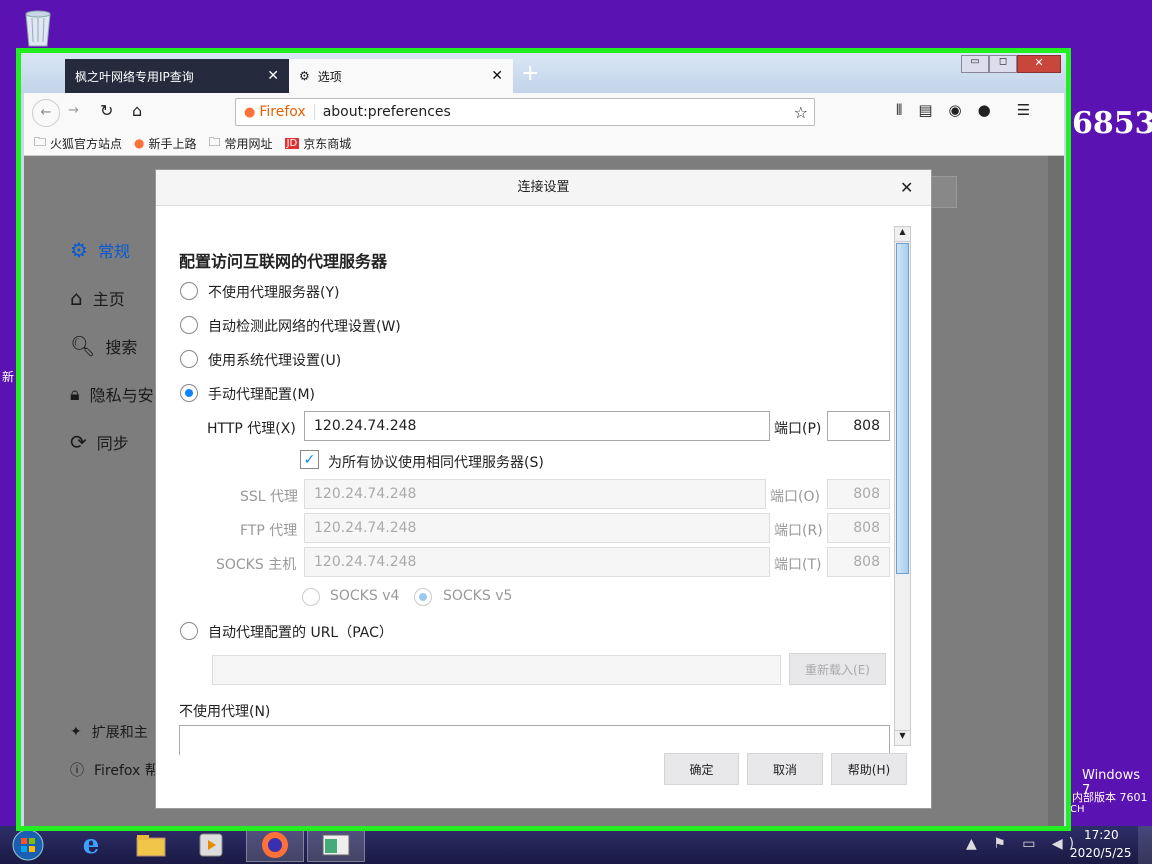 This screenshot has height=864, width=1152. I want to click on tab-ip-query: 枫之叶网络专用IP查询 ✕, so click(177, 76).